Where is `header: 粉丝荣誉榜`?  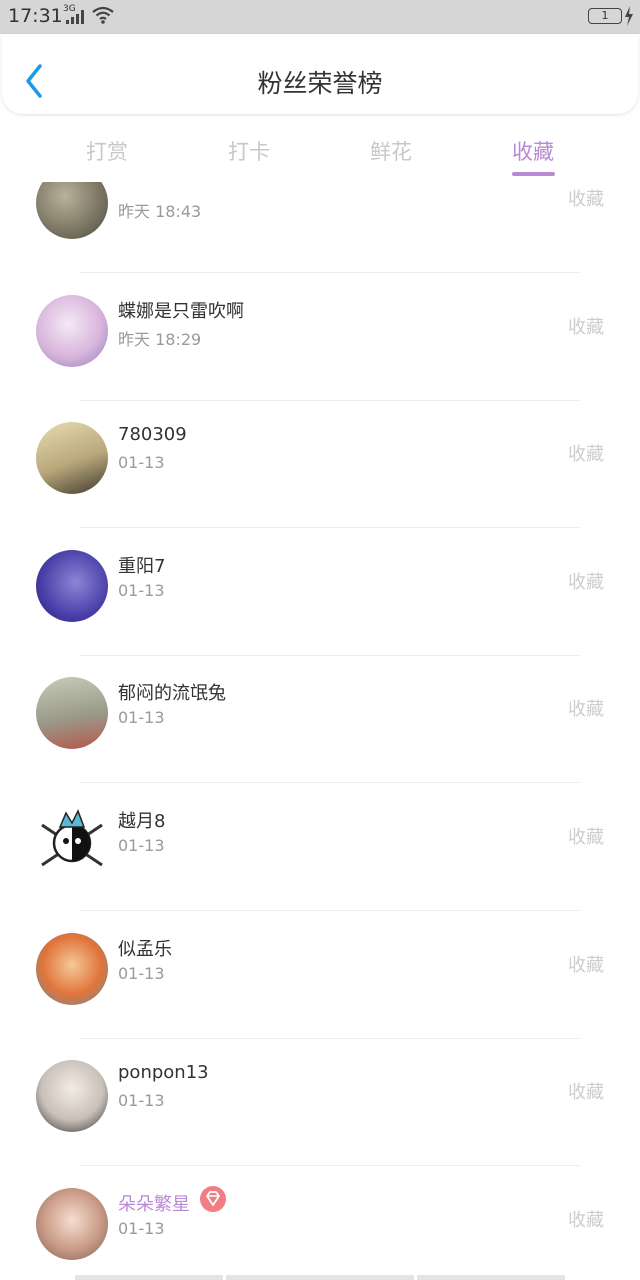 header: 粉丝荣誉榜 is located at coordinates (320, 74).